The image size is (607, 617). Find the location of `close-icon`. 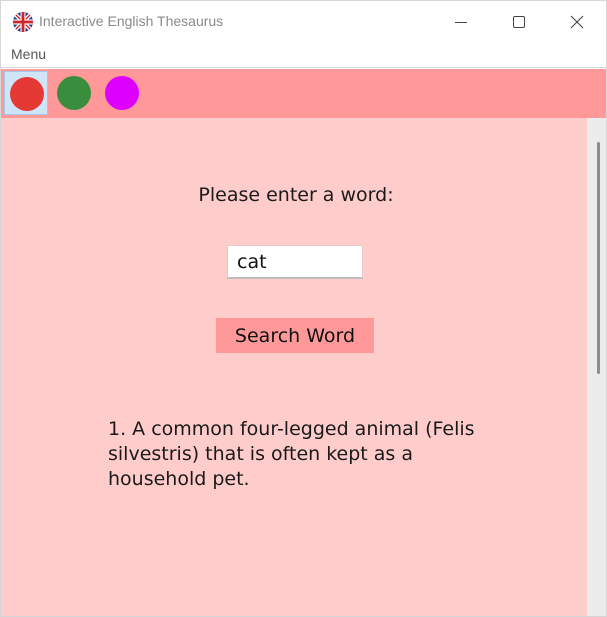

close-icon is located at coordinates (577, 22).